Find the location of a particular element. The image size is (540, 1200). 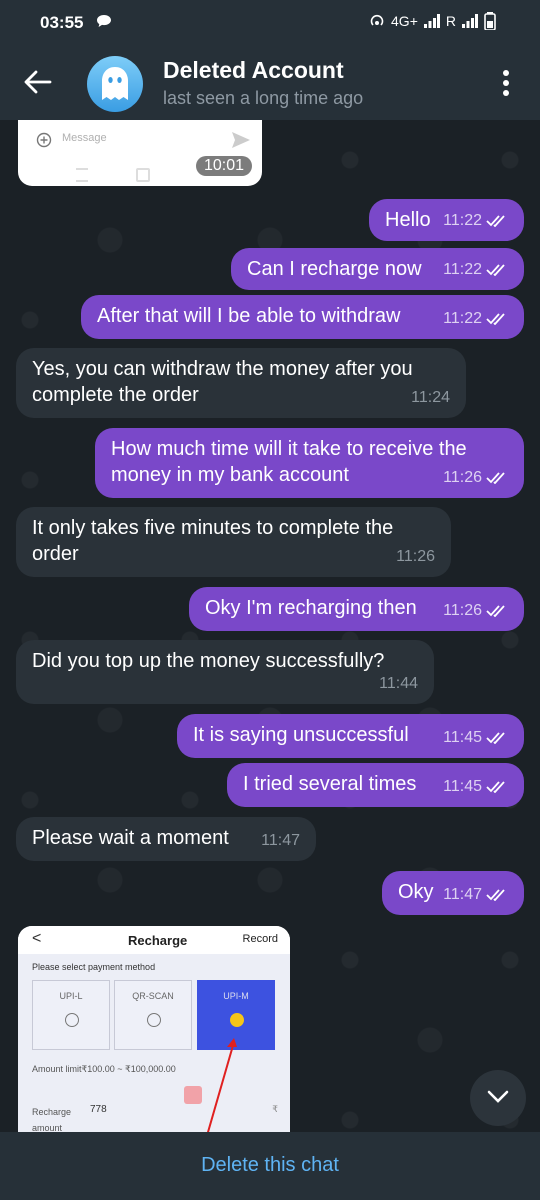

message-bubble: Oky I'm recharging then 11:26 is located at coordinates (356, 609).